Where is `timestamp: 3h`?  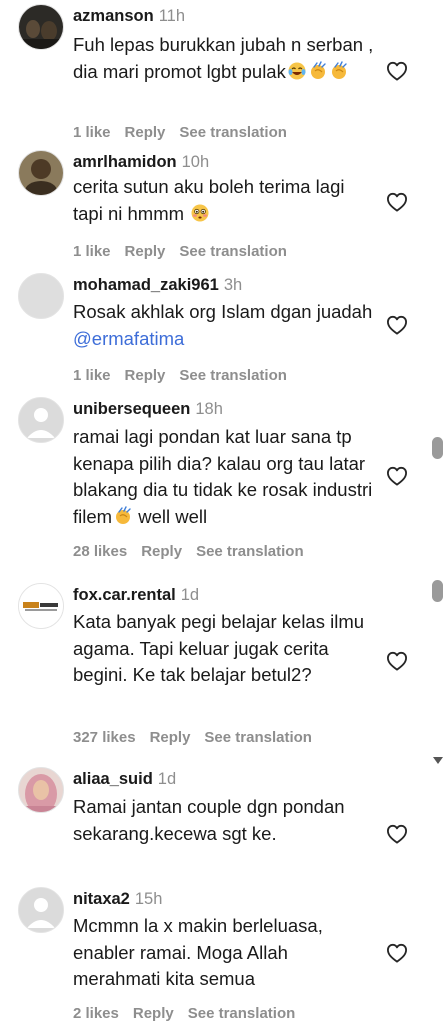 timestamp: 3h is located at coordinates (233, 285).